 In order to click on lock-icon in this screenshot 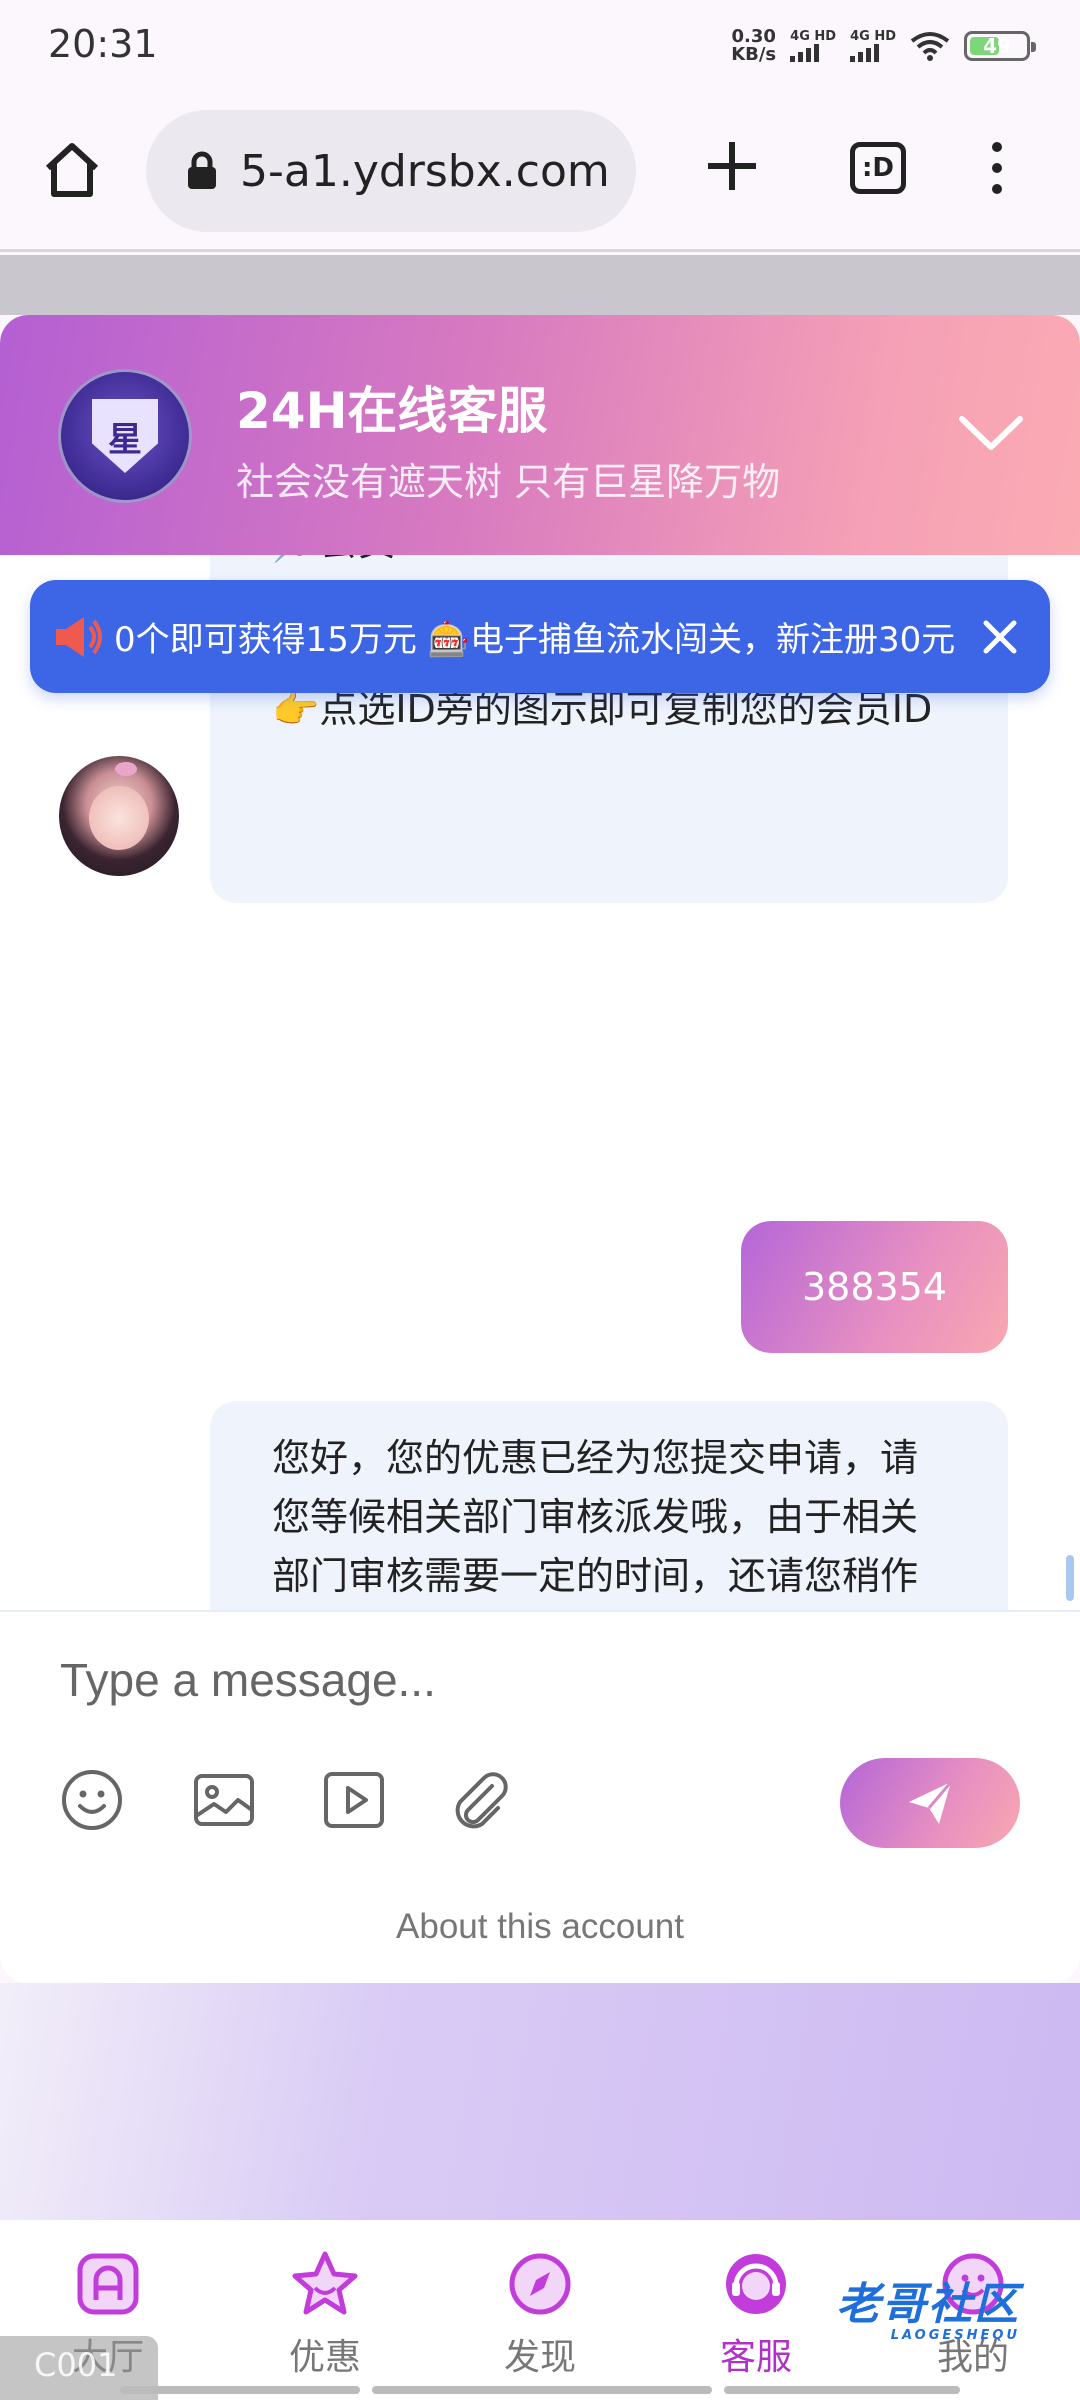, I will do `click(202, 170)`.